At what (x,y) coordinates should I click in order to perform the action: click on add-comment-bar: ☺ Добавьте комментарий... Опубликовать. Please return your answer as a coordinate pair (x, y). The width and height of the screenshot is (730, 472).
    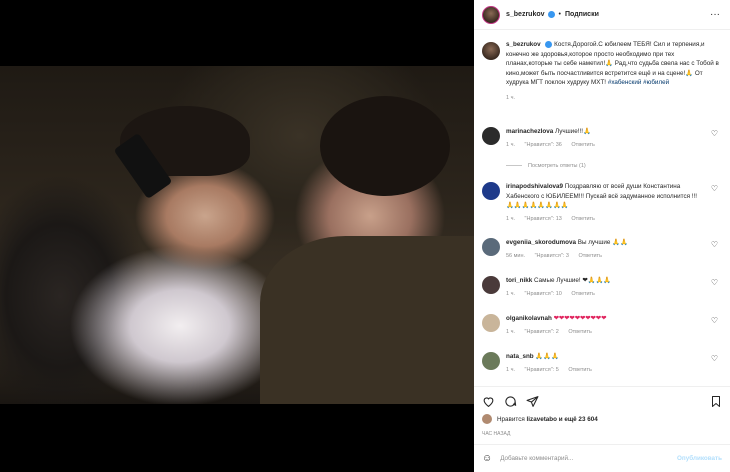
    Looking at the image, I should click on (602, 458).